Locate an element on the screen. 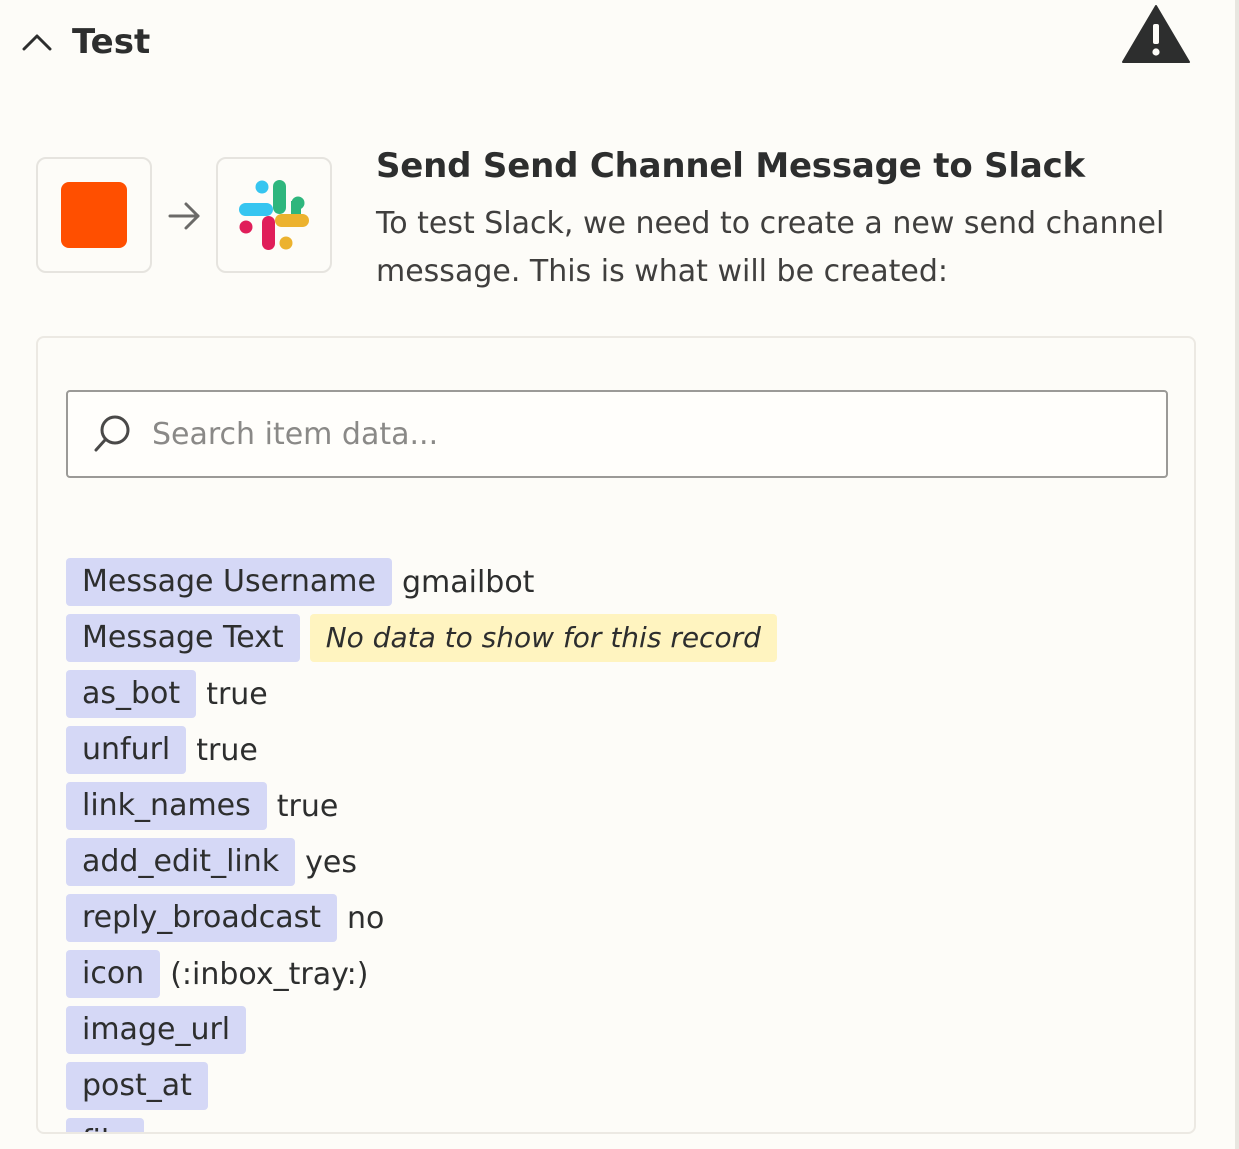 Image resolution: width=1239 pixels, height=1149 pixels. field-key: add_edit_link is located at coordinates (181, 862).